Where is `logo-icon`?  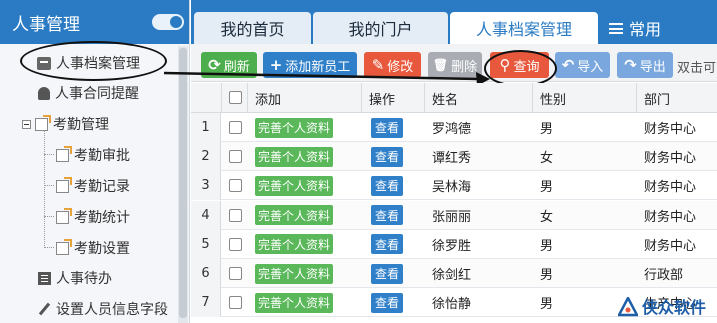
logo-icon is located at coordinates (628, 306).